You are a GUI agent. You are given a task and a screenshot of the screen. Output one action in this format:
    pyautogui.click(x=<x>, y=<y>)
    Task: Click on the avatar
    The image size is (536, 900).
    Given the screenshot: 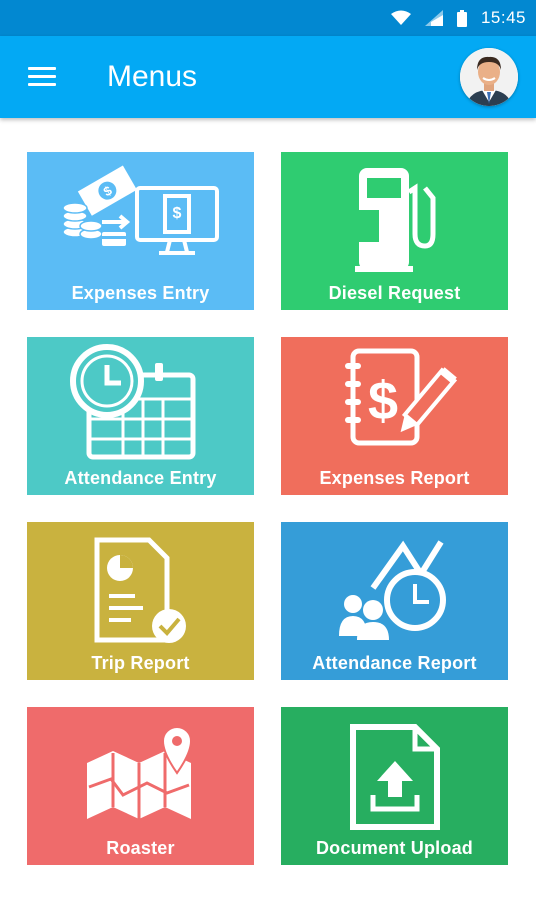 What is the action you would take?
    pyautogui.click(x=489, y=77)
    